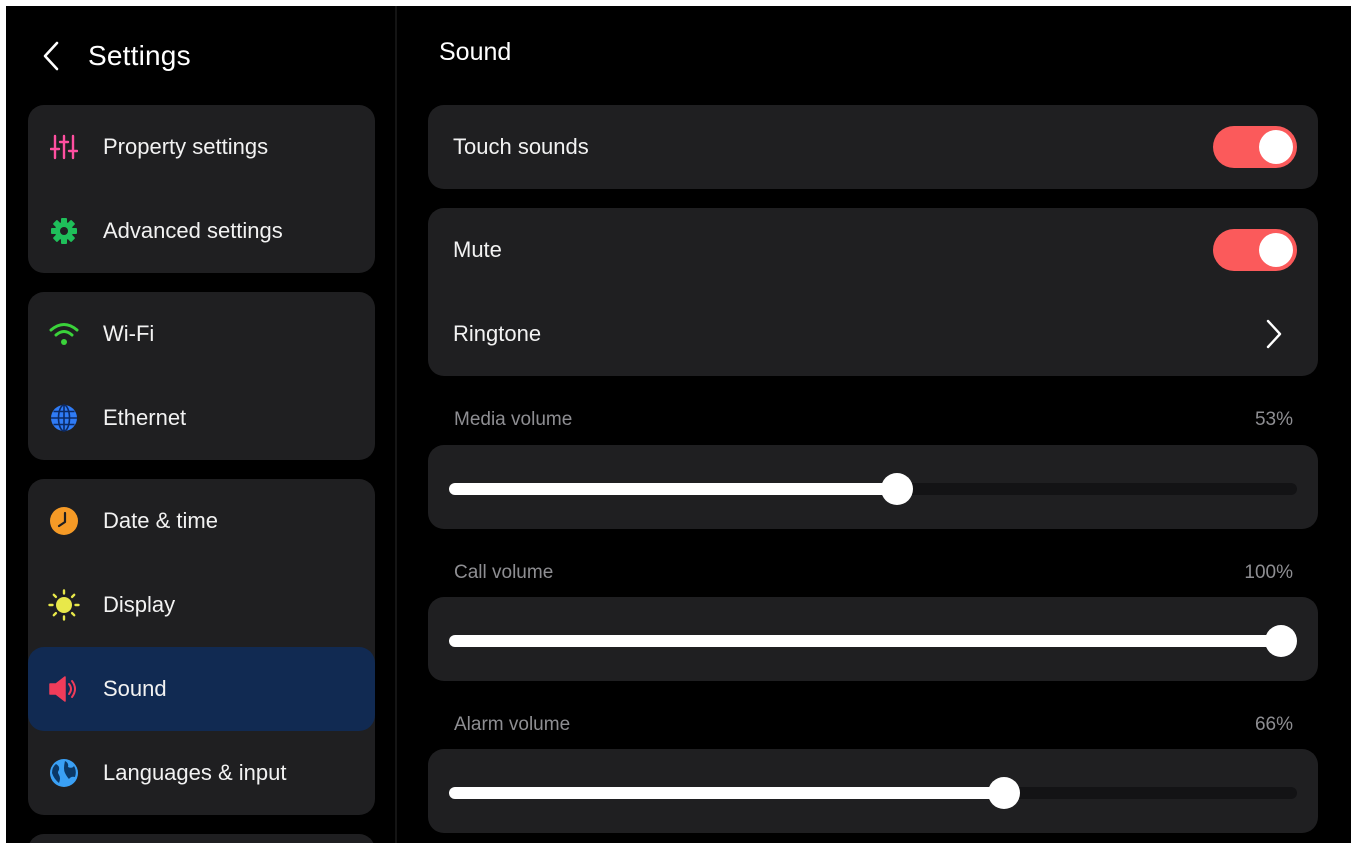 The width and height of the screenshot is (1351, 843). I want to click on sidebar-item-label: Ethernet, so click(145, 417).